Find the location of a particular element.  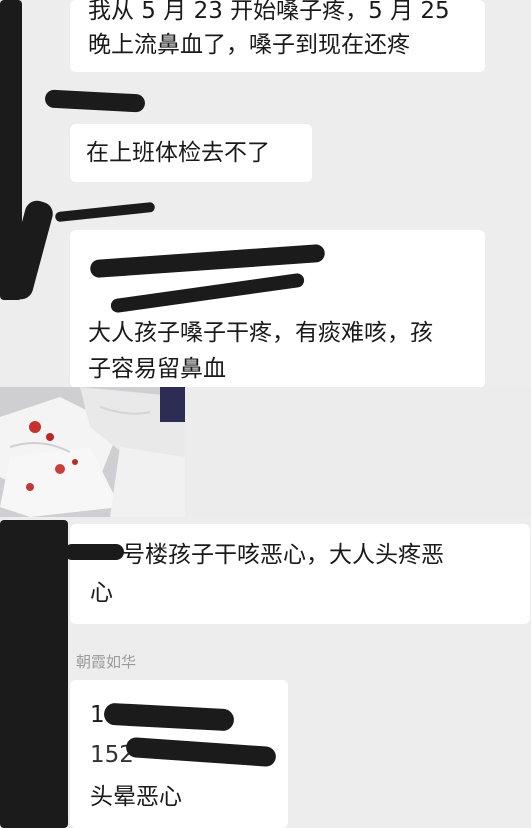

message-bubble: 大人孩子嗓子干疼，有痰难咳，孩 子容易留鼻血 is located at coordinates (277, 309).